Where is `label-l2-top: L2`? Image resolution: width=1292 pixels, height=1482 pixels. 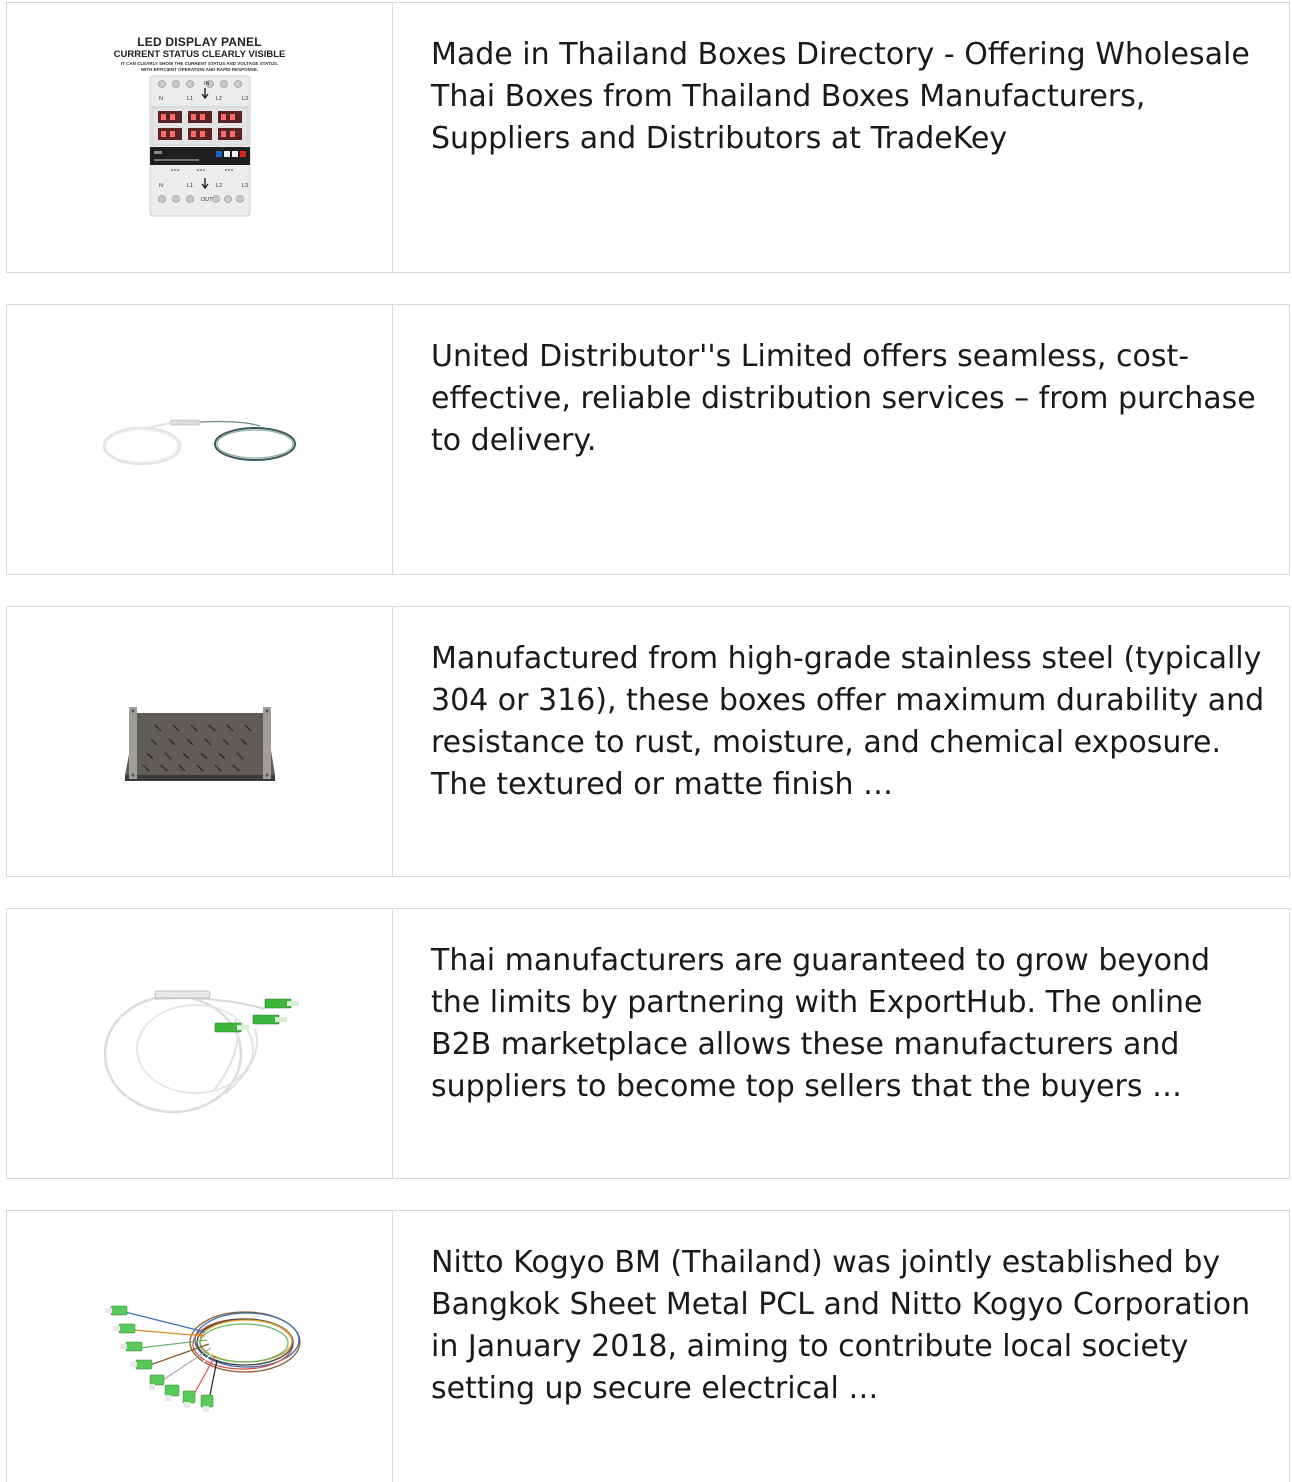
label-l2-top: L2 is located at coordinates (219, 99).